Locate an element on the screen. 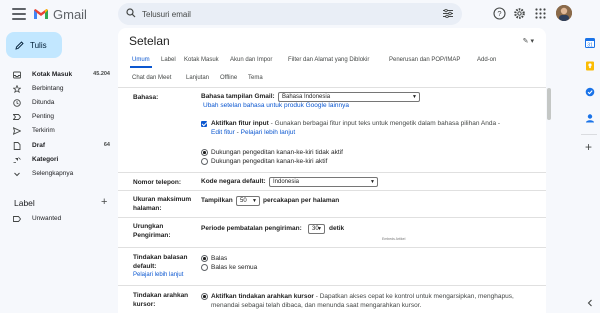 Image resolution: width=600 pixels, height=313 pixels. get-addons-icon: + is located at coordinates (588, 147).